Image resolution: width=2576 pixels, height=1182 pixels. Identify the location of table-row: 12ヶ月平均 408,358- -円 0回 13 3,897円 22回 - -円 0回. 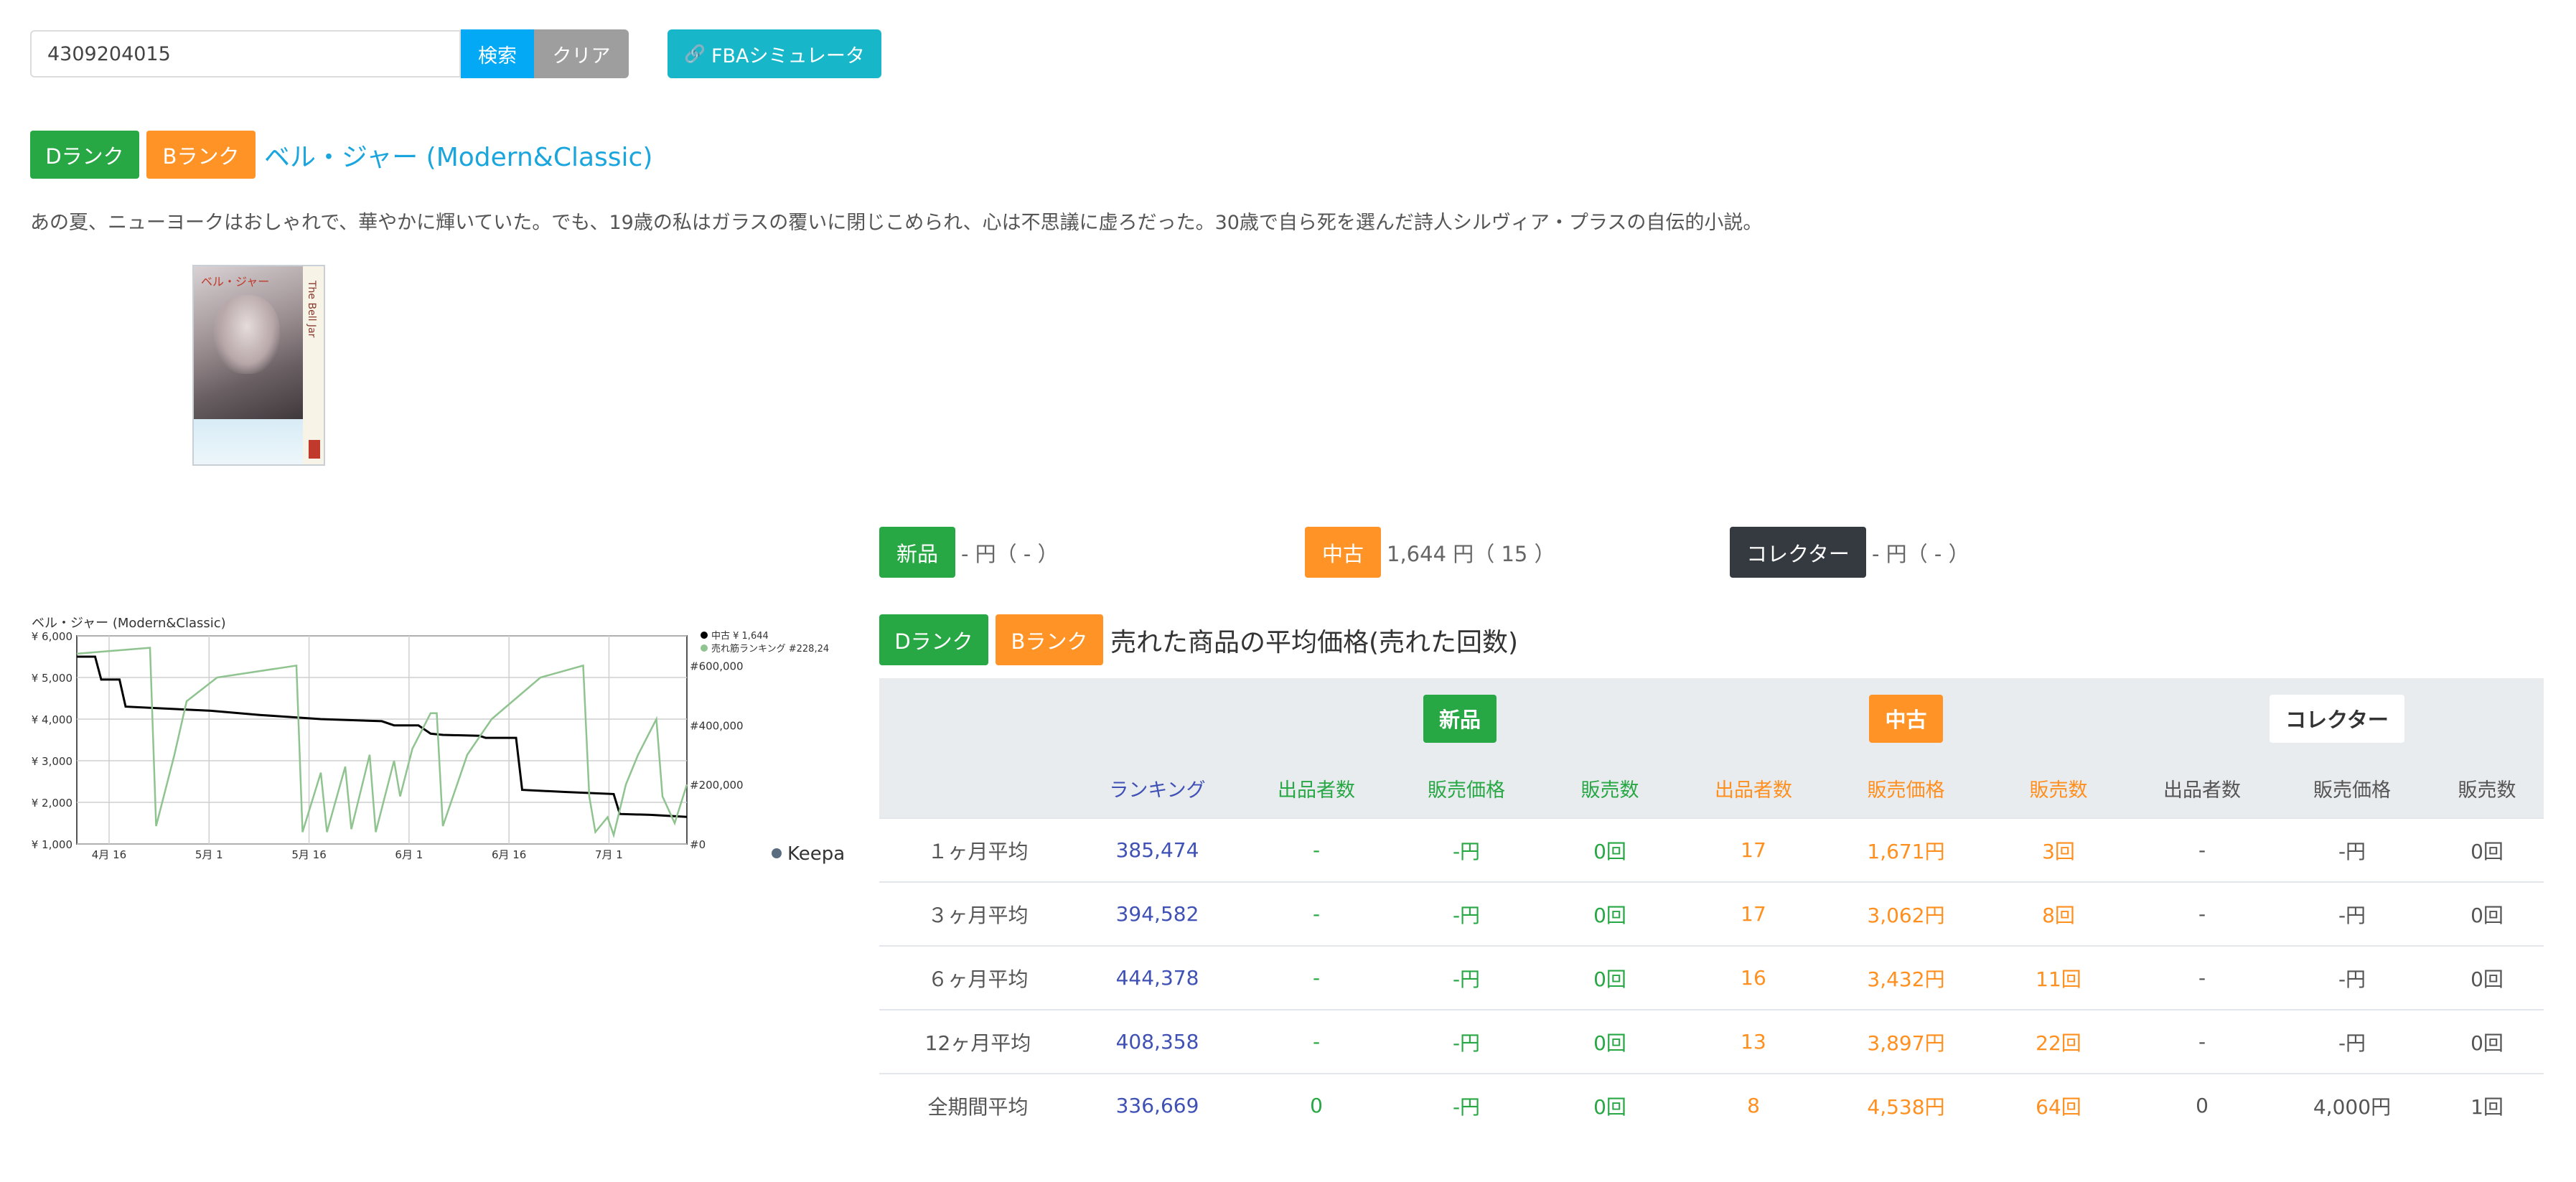
(1711, 1041).